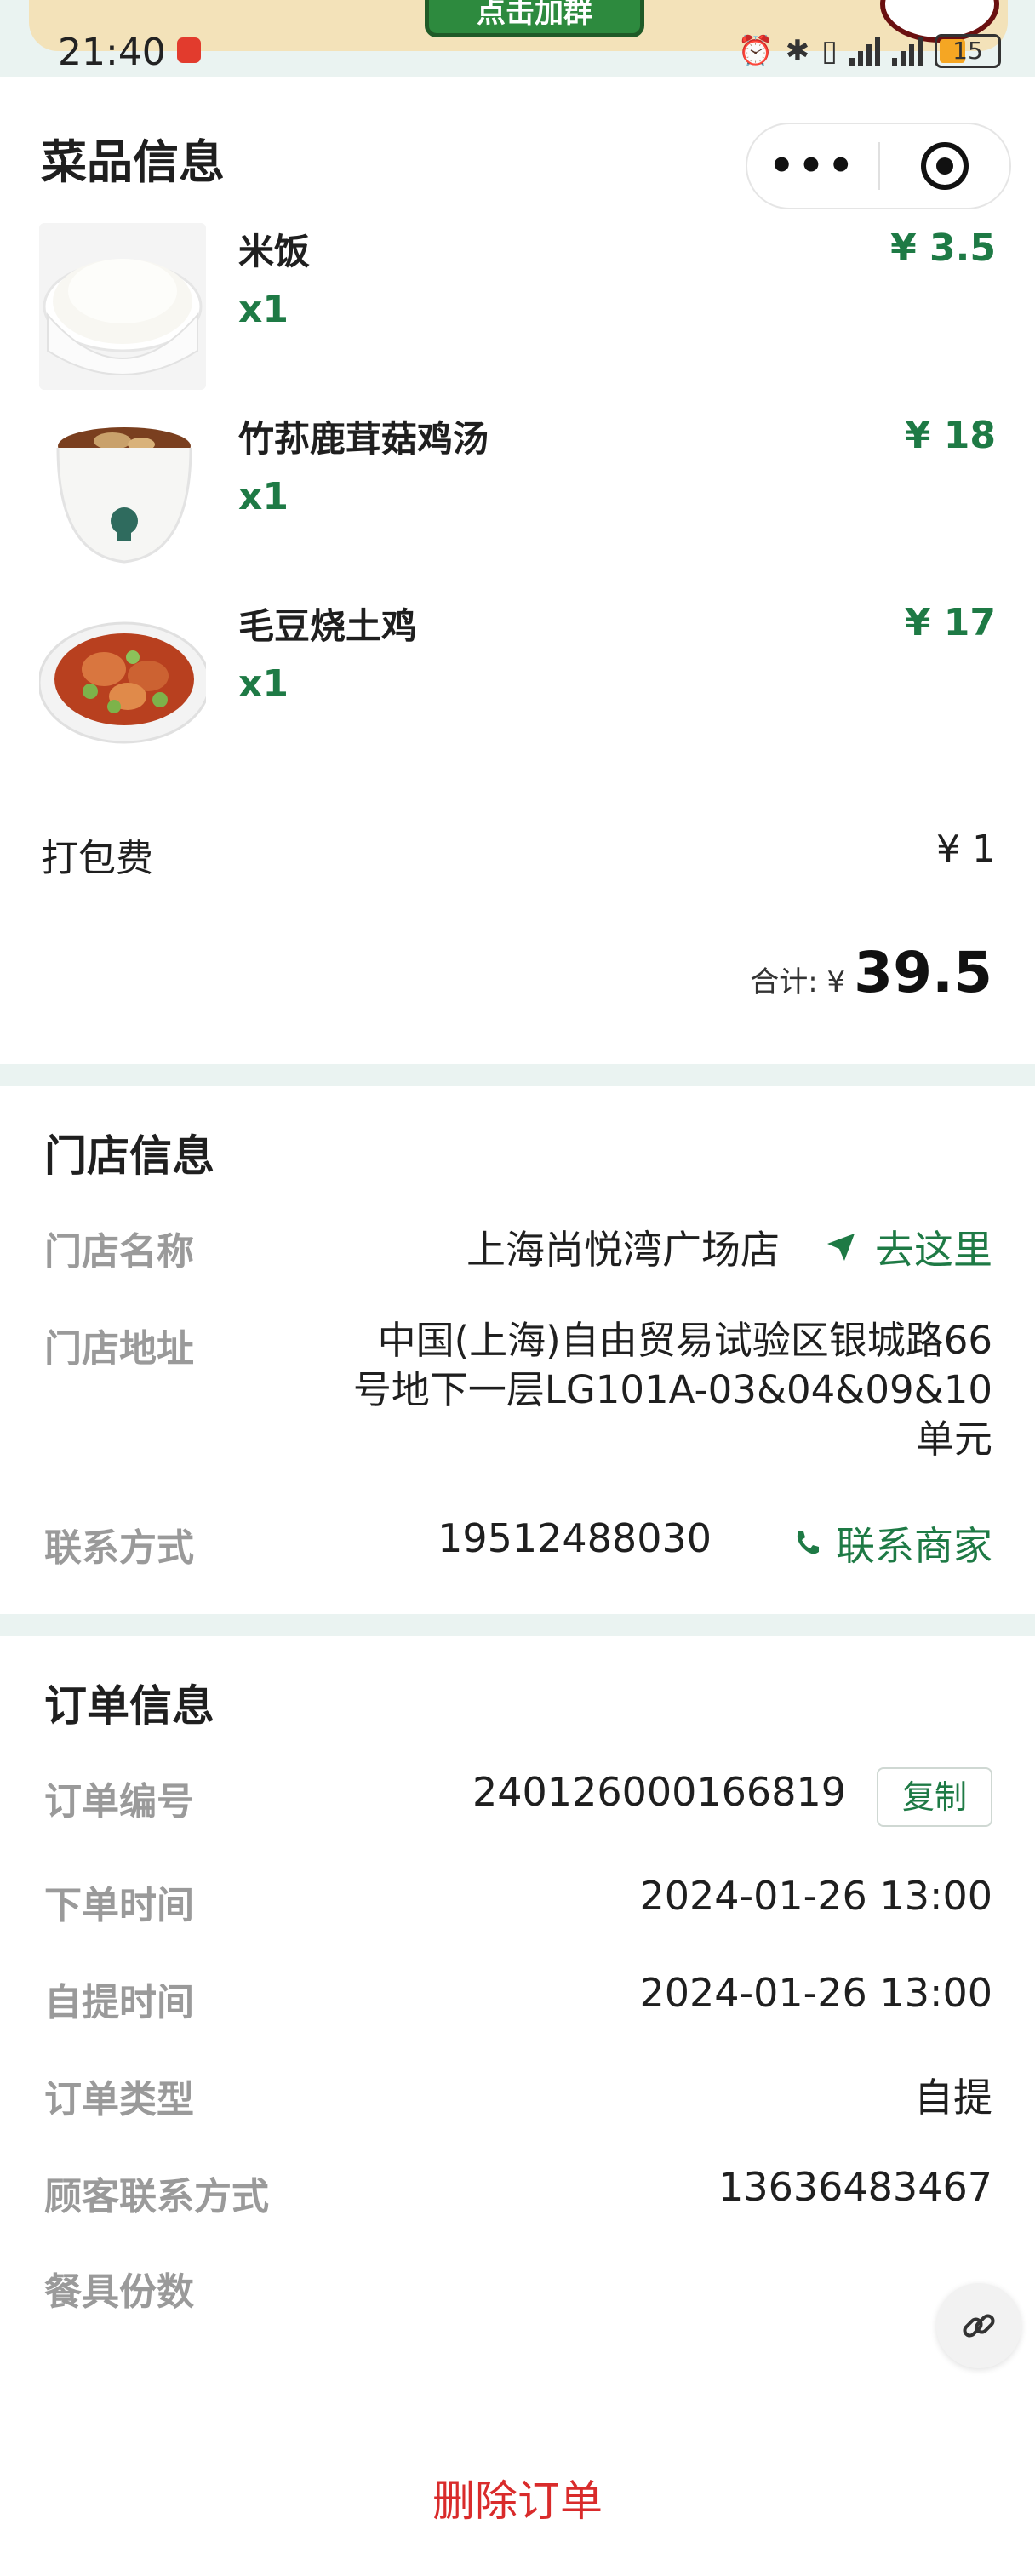 The width and height of the screenshot is (1035, 2576). Describe the element at coordinates (119, 1905) in the screenshot. I see `order-time-label: 下单时间` at that location.